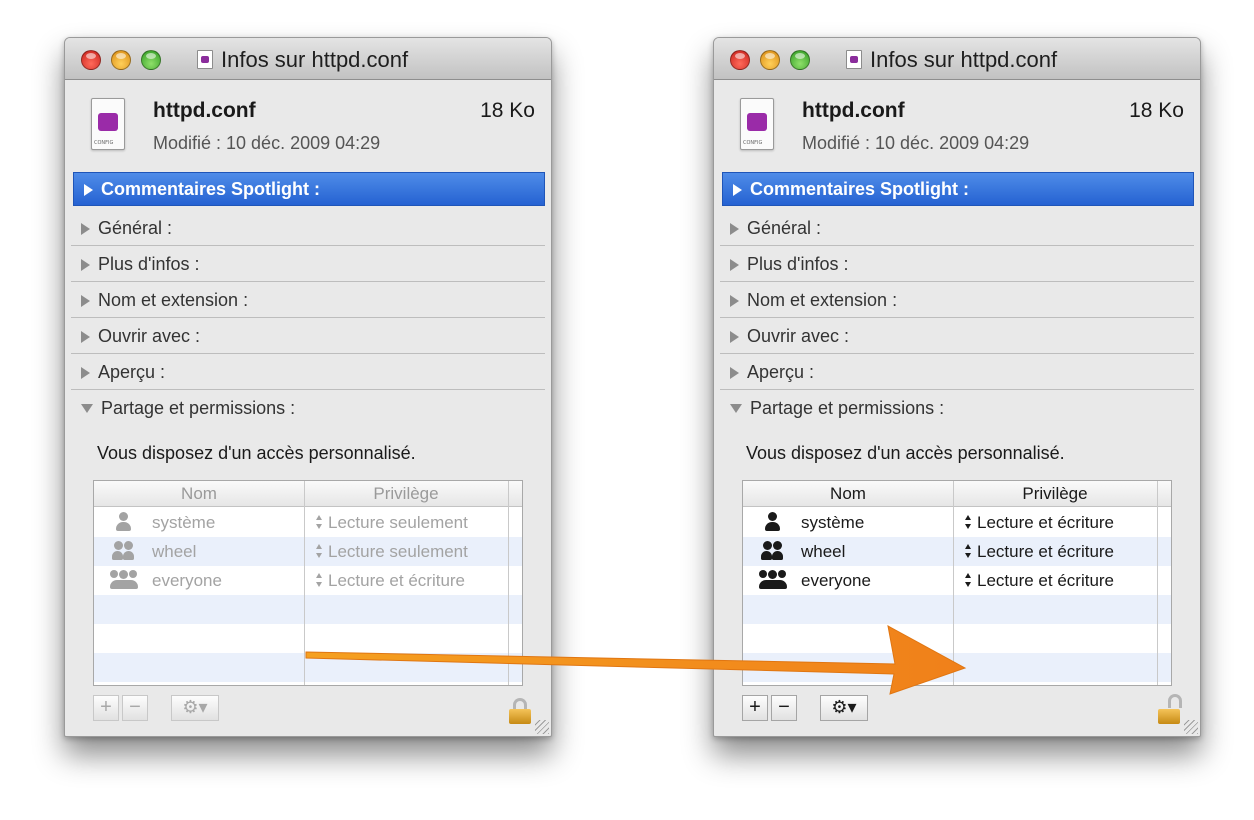 The width and height of the screenshot is (1254, 820). What do you see at coordinates (397, 580) in the screenshot?
I see `privilege-value: Lecture et écriture` at bounding box center [397, 580].